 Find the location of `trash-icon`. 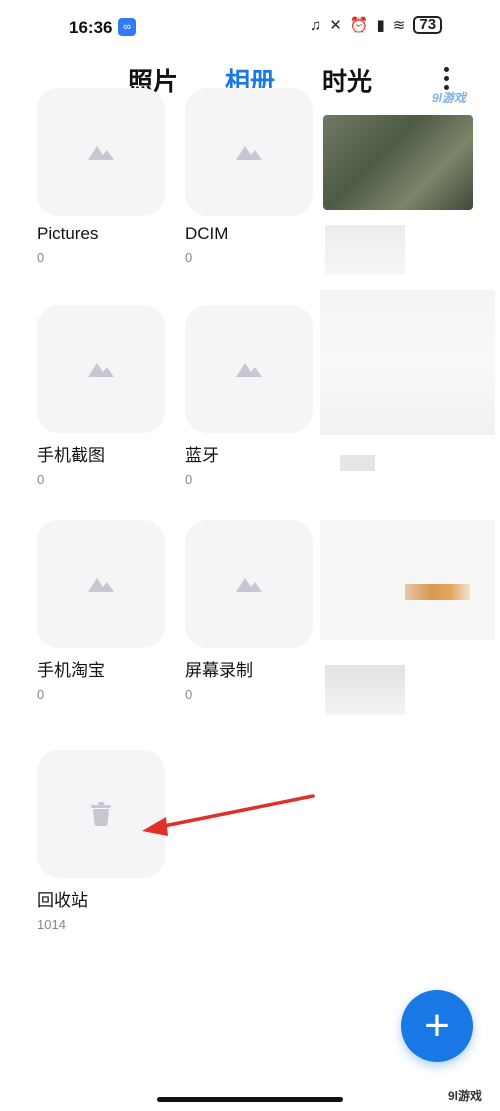

trash-icon is located at coordinates (101, 814).